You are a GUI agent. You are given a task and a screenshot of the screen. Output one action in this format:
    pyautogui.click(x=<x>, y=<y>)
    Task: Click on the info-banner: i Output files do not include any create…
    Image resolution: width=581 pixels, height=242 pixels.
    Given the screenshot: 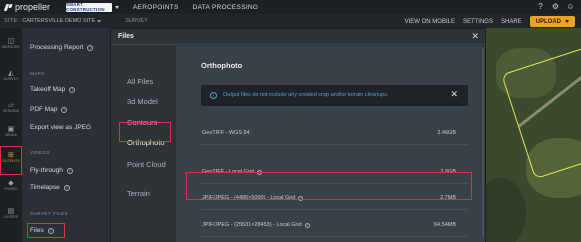 What is the action you would take?
    pyautogui.click(x=334, y=95)
    